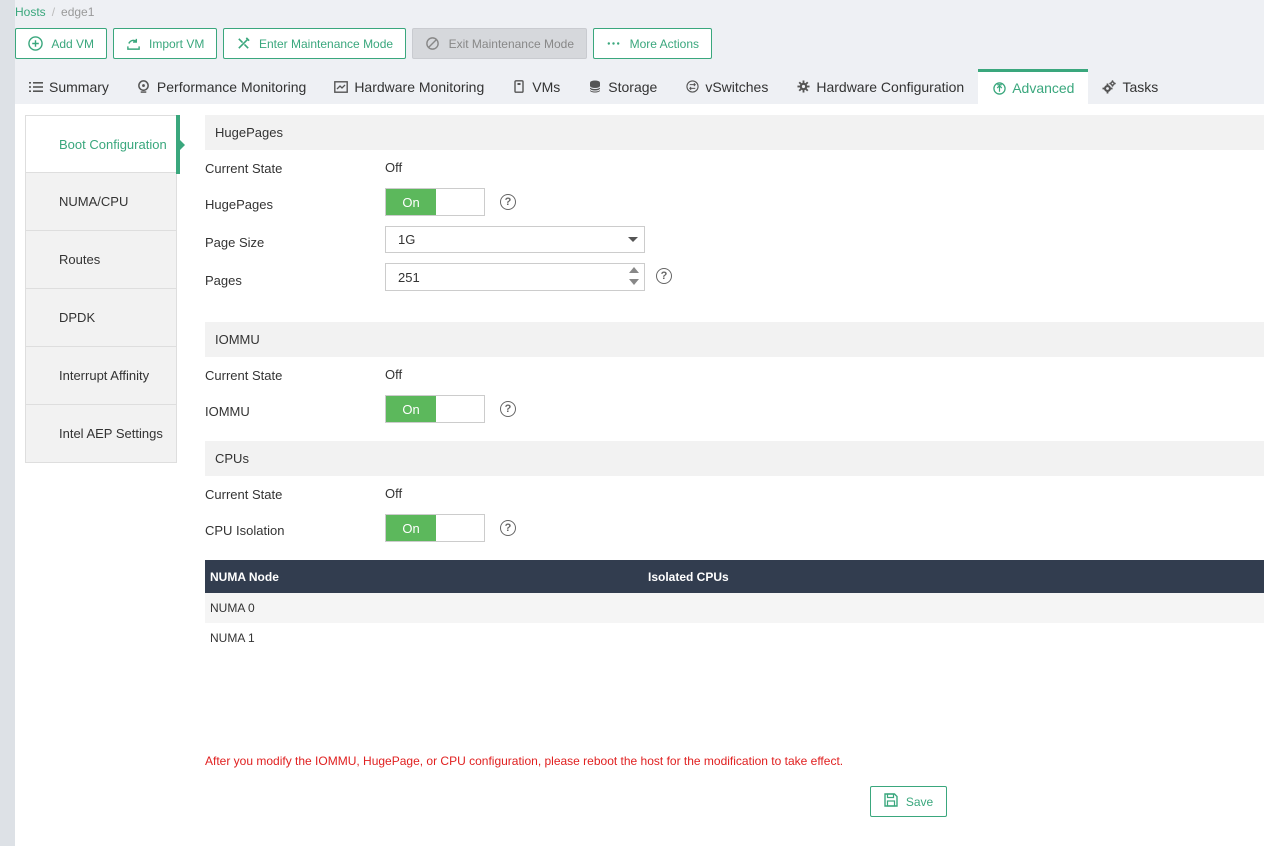  Describe the element at coordinates (519, 87) in the screenshot. I see `vm-icon` at that location.